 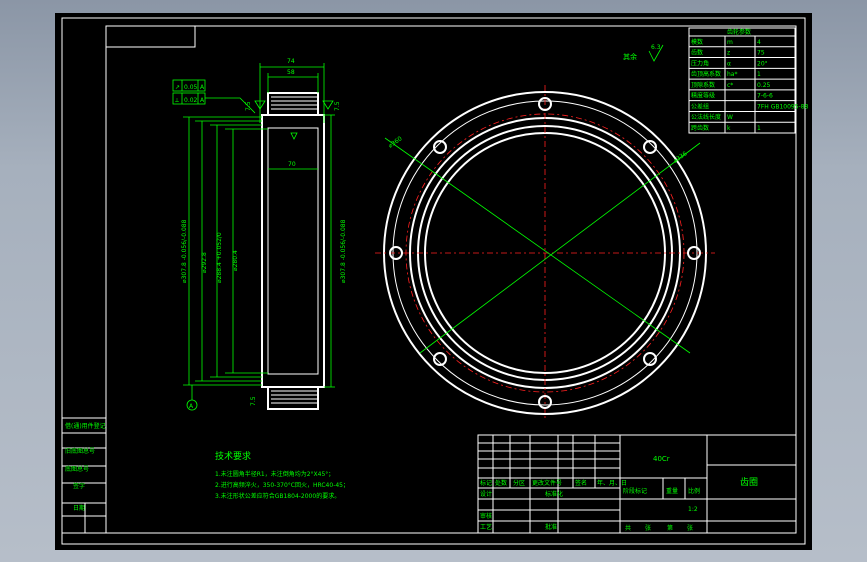 What do you see at coordinates (706, 117) in the screenshot?
I see `param-cell: 公法线长度` at bounding box center [706, 117].